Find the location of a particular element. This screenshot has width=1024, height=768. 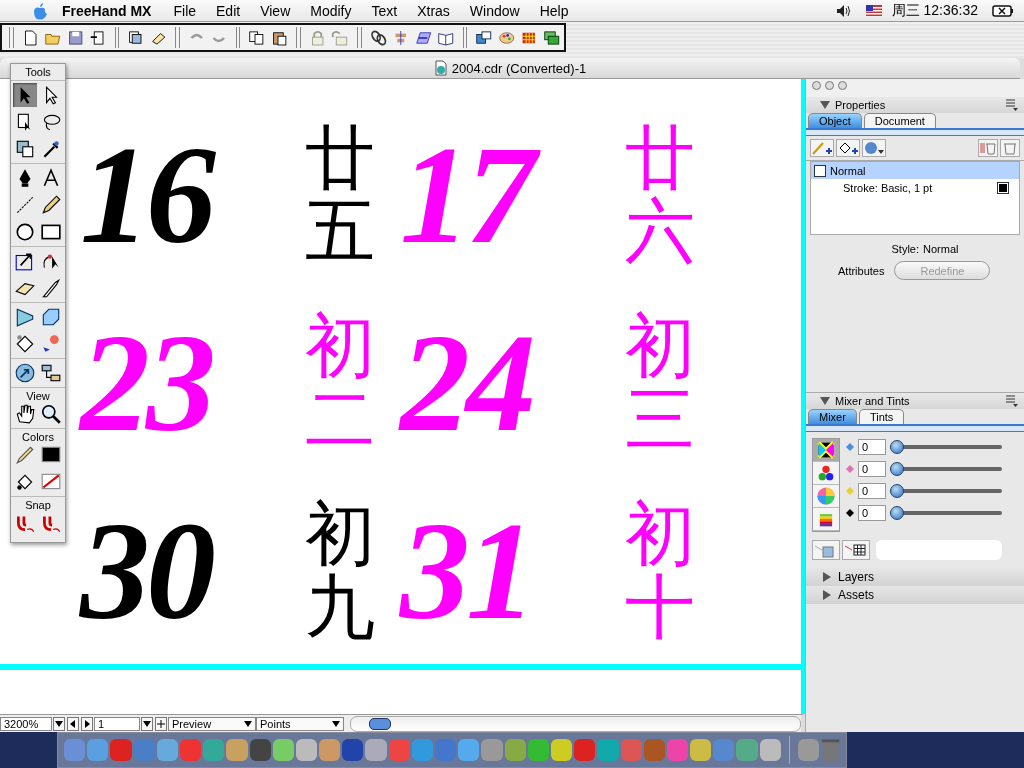

menu-item: View is located at coordinates (275, 10).